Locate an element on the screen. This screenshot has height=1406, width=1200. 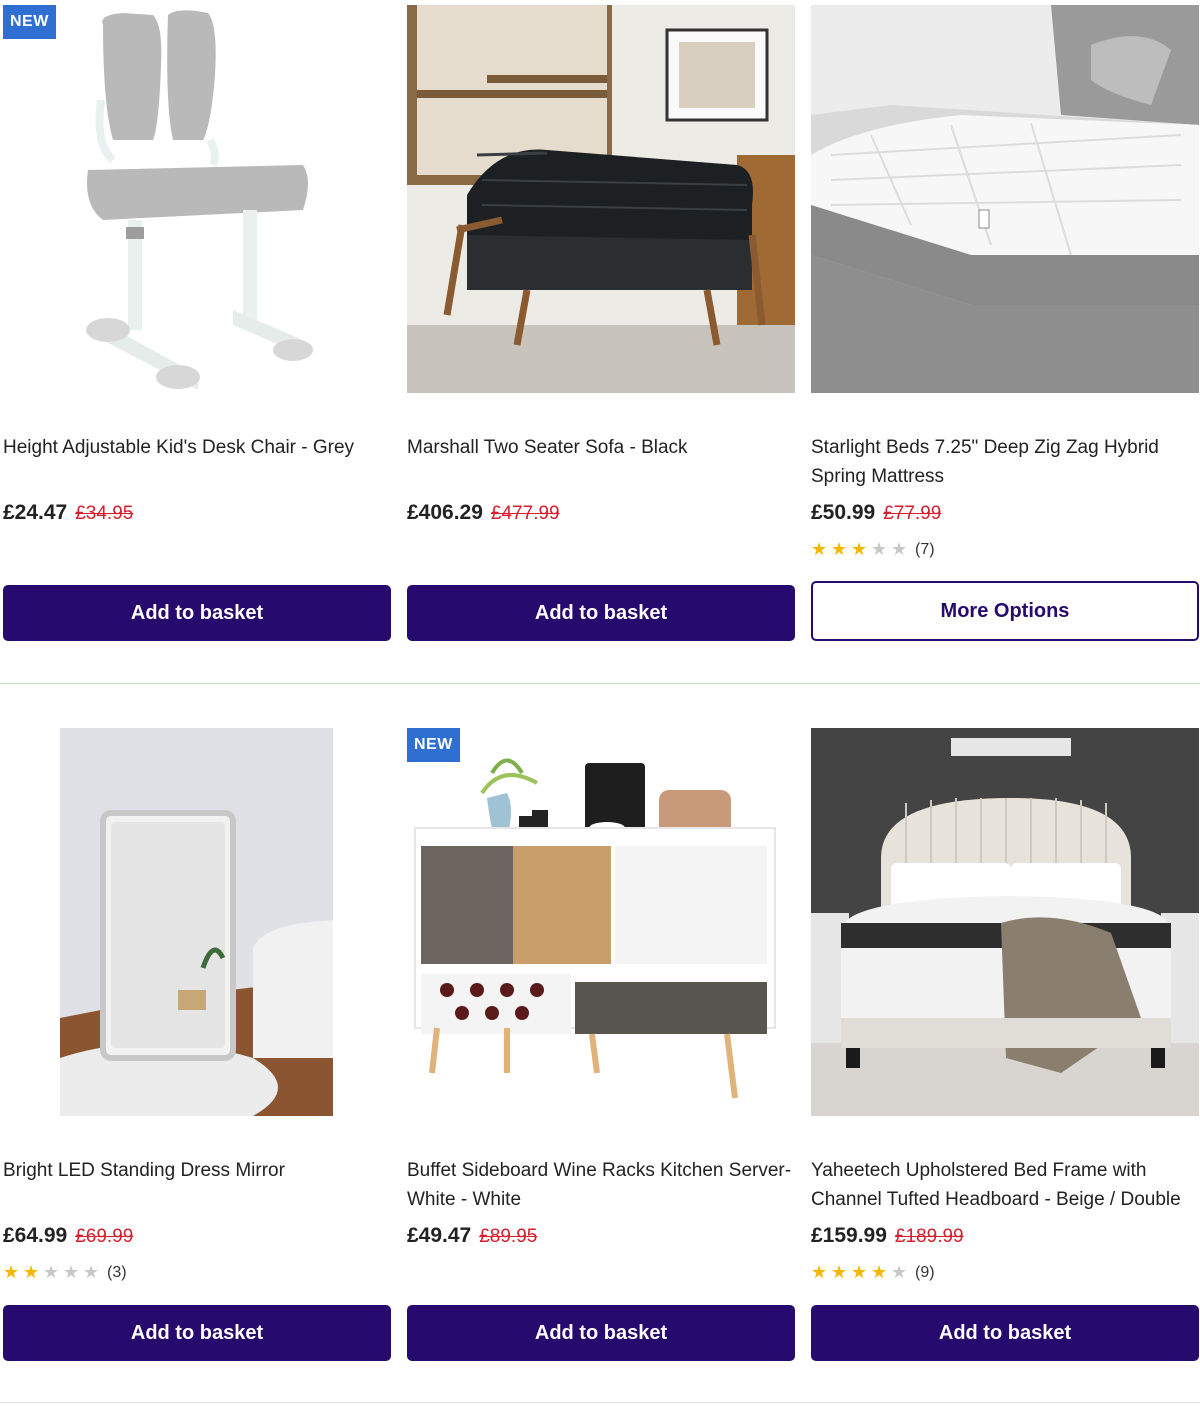
was-price: £89.95 is located at coordinates (508, 1236).